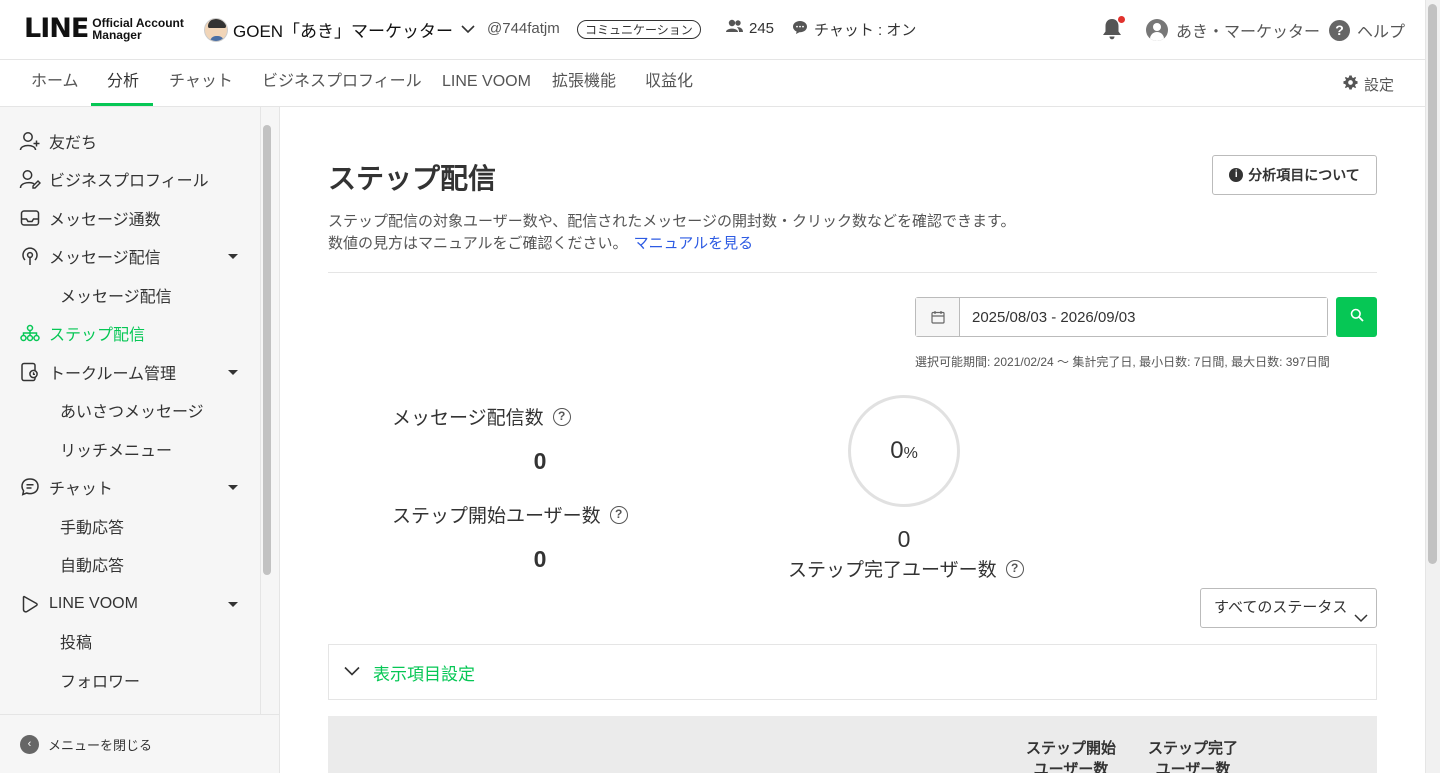 The height and width of the screenshot is (773, 1440). Describe the element at coordinates (694, 243) in the screenshot. I see `manual-link: マニュアルを見る` at that location.